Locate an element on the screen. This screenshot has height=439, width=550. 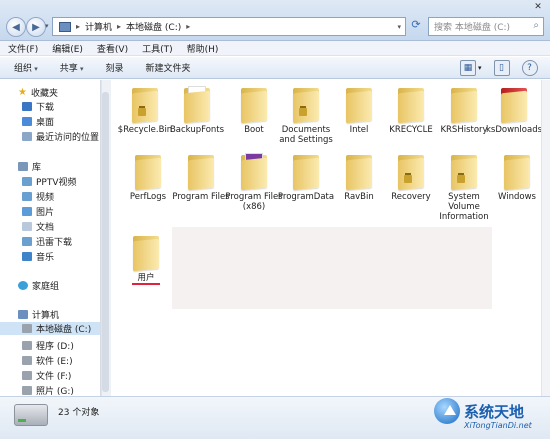
logo-icon is located at coordinates (447, 411).